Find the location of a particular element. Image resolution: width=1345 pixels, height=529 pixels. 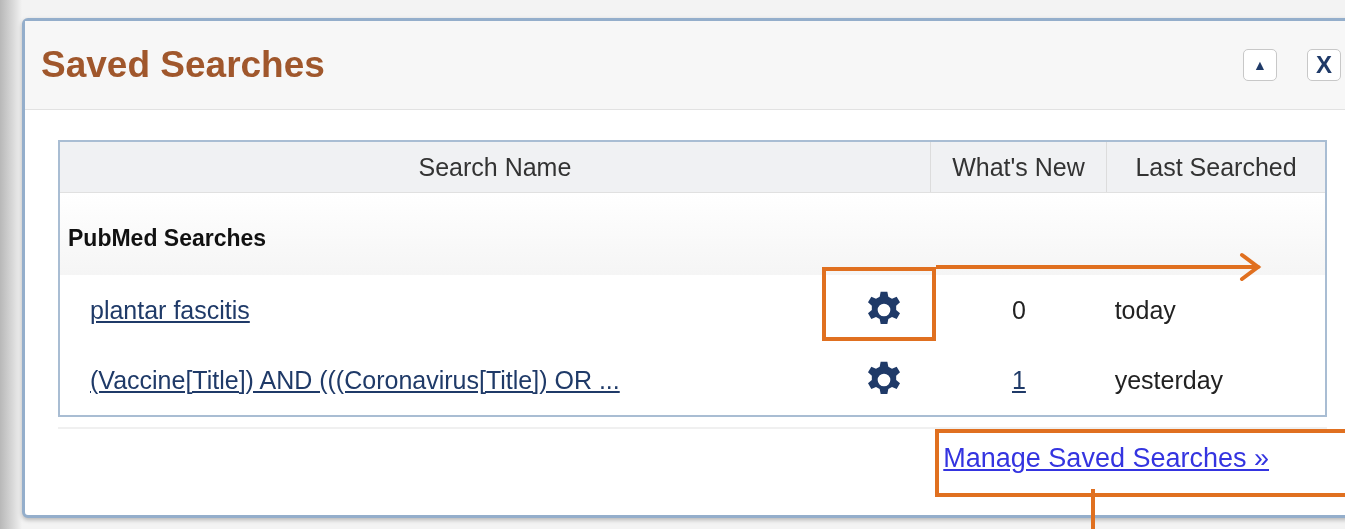

panel-title: Saved Searches is located at coordinates (183, 65).